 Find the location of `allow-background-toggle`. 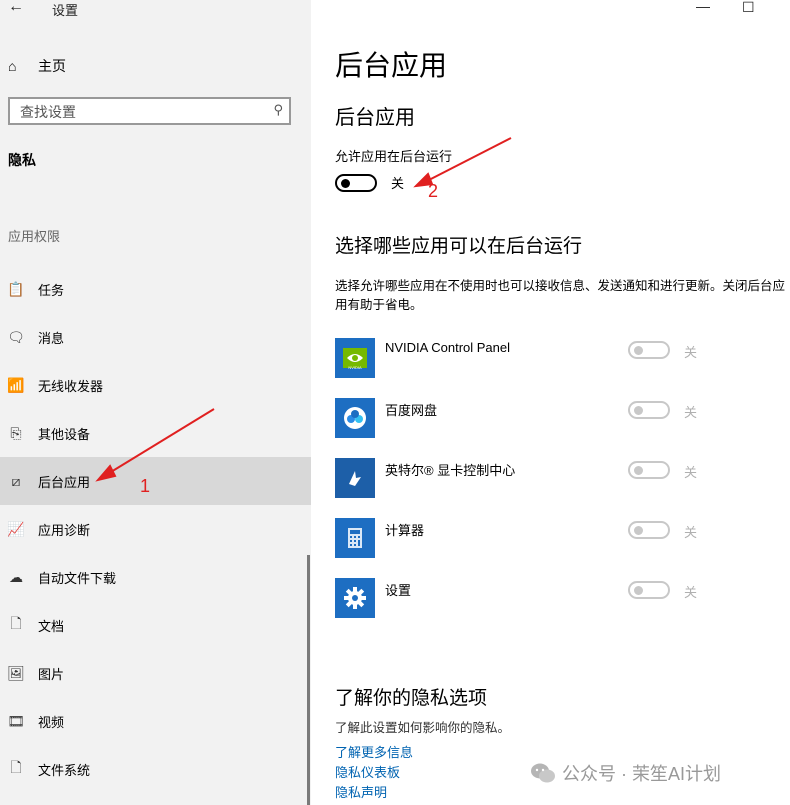

allow-background-toggle is located at coordinates (356, 182).